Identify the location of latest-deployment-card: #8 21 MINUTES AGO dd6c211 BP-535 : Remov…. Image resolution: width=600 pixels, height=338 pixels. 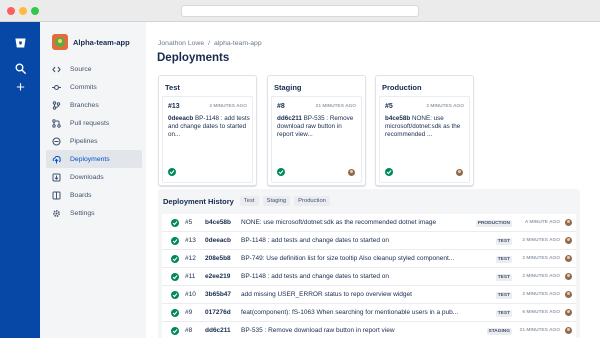
(316, 139).